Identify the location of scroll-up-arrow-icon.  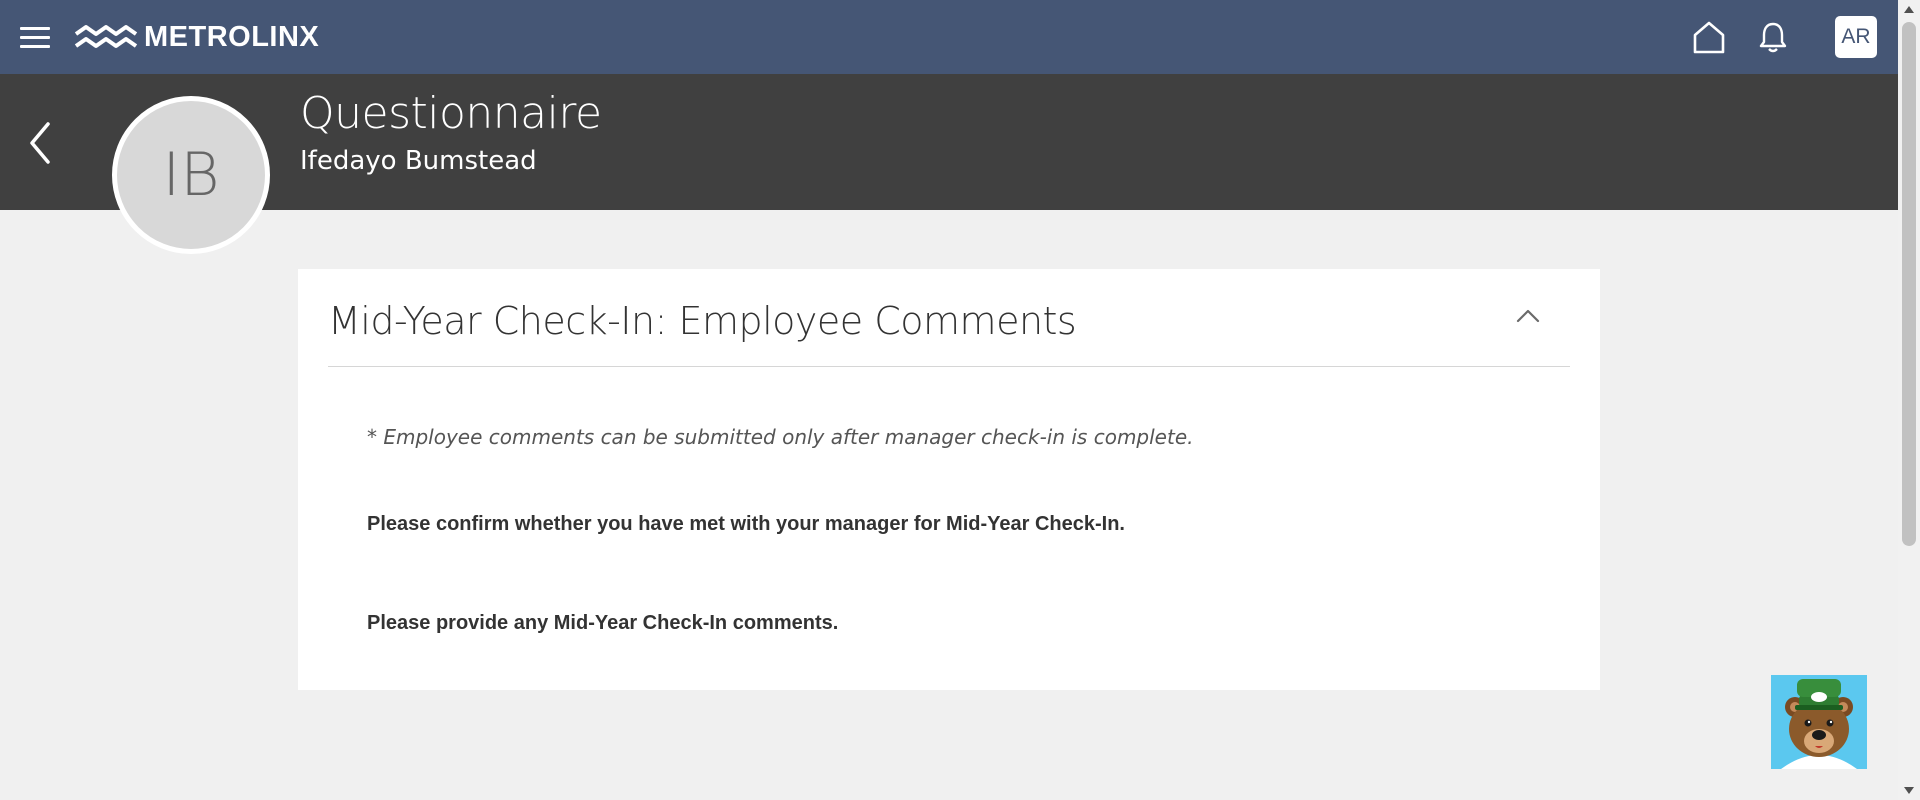
(1909, 9).